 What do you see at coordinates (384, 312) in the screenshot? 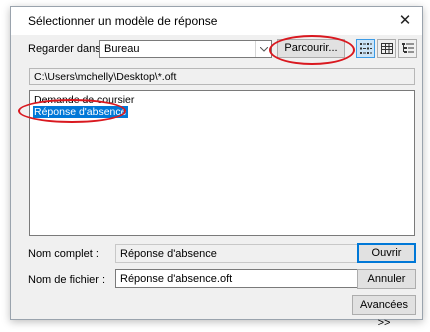
I see `advanced-button: Avancées >>` at bounding box center [384, 312].